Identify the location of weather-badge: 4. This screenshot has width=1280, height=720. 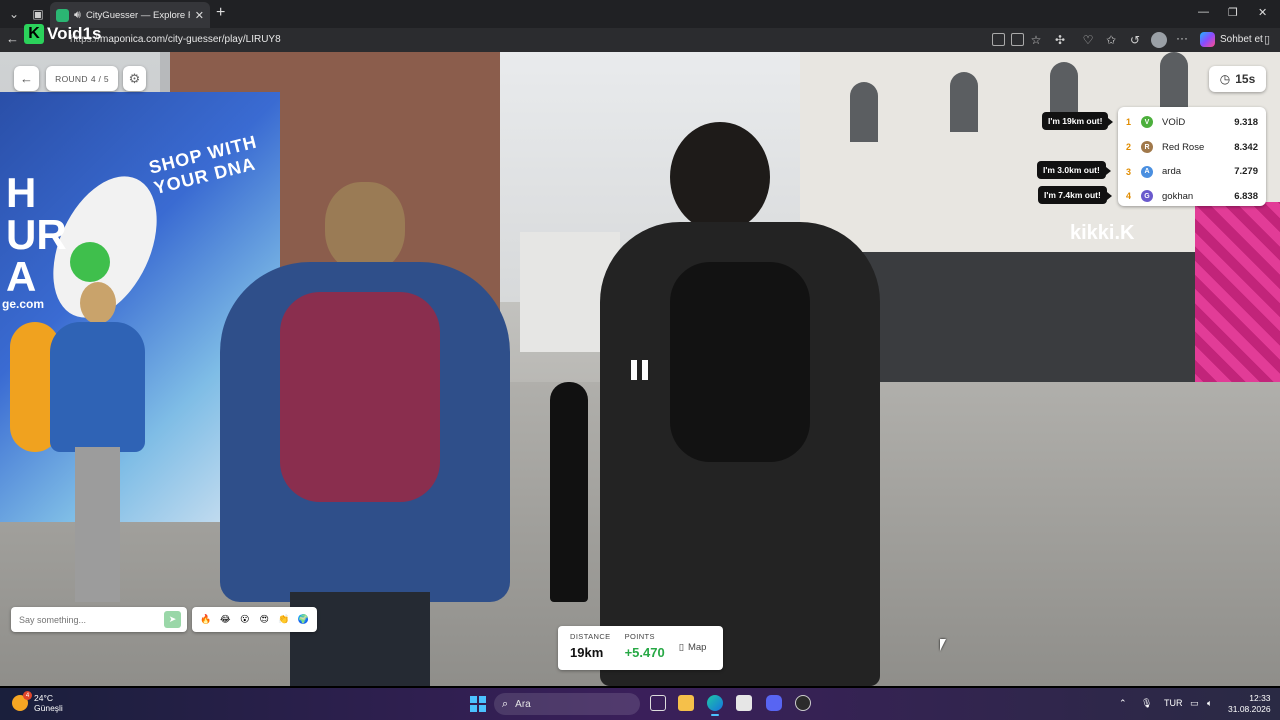
(27, 695).